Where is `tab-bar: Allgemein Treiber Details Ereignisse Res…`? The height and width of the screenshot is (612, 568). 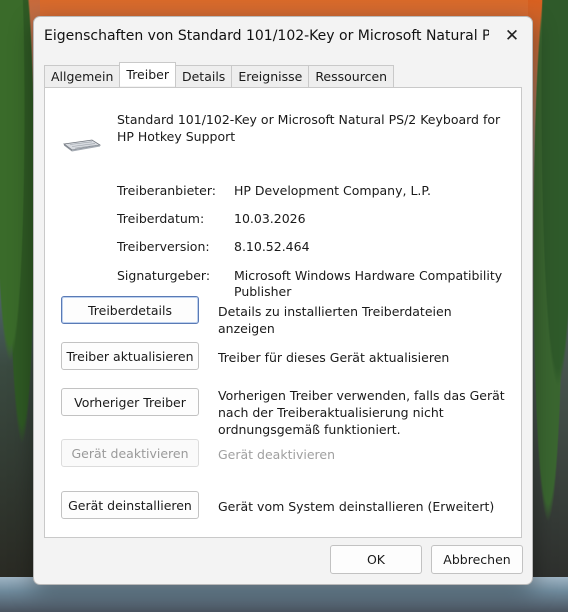 tab-bar: Allgemein Treiber Details Ereignisse Res… is located at coordinates (219, 74).